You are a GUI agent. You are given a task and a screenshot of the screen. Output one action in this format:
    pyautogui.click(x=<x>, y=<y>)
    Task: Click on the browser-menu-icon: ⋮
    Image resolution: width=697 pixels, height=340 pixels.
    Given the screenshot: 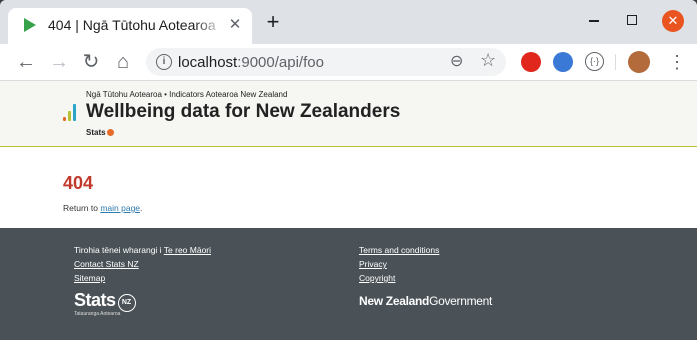 What is the action you would take?
    pyautogui.click(x=677, y=62)
    